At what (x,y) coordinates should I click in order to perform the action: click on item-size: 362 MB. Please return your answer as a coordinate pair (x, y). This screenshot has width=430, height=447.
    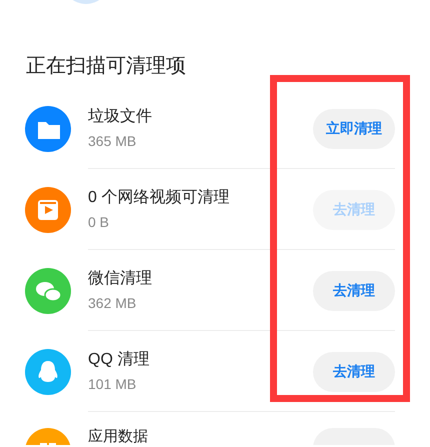
    Looking at the image, I should click on (113, 303).